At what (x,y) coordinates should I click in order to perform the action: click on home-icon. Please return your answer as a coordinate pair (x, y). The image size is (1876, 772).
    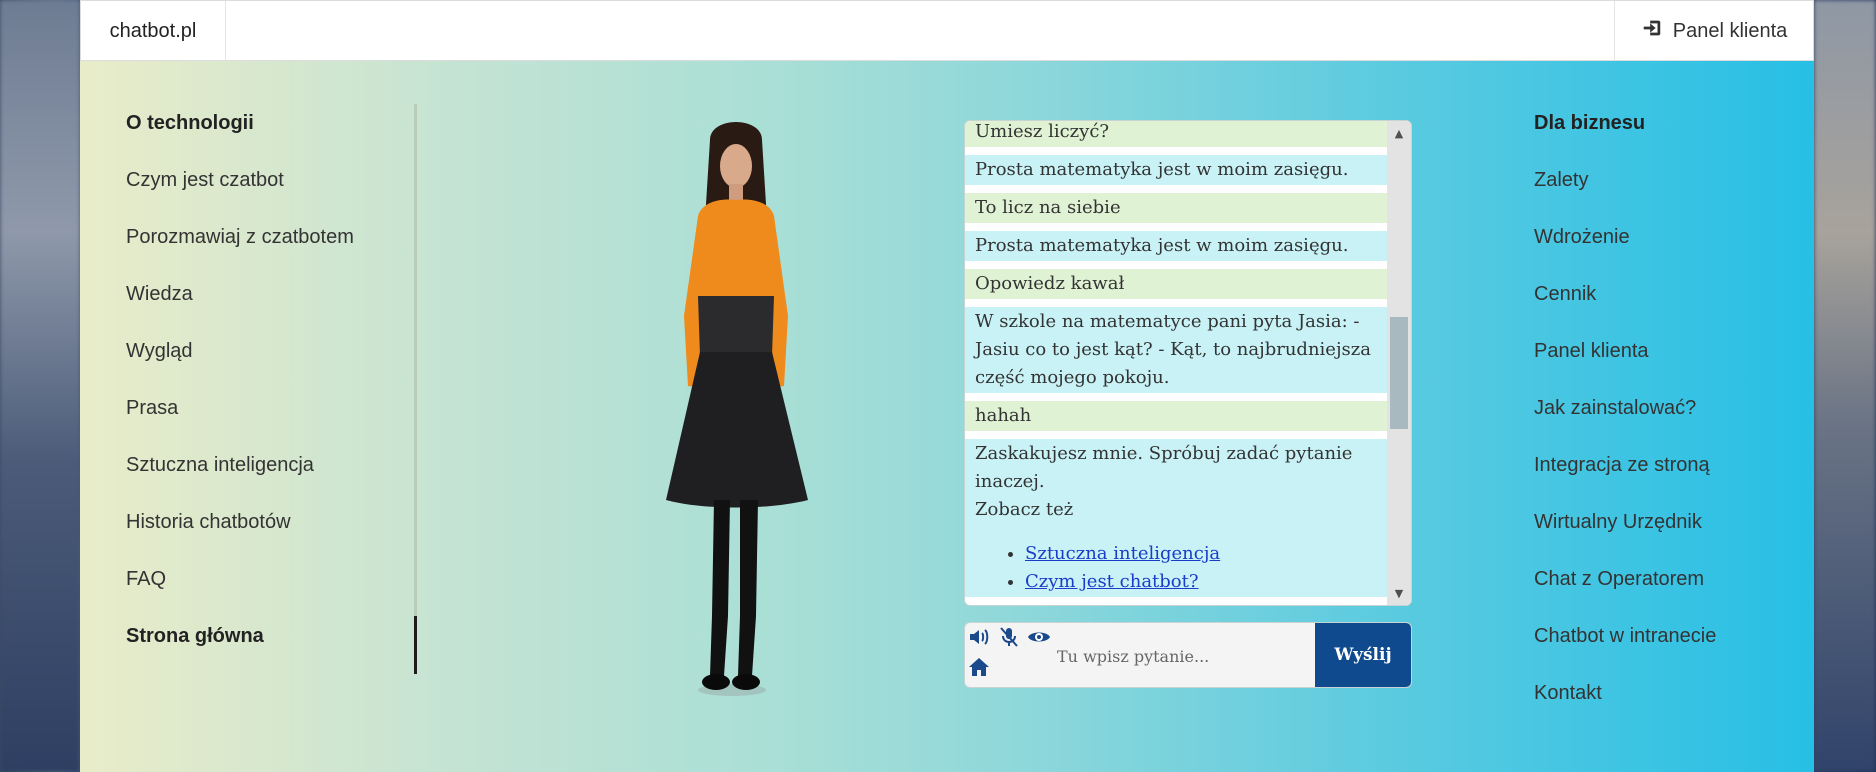
    Looking at the image, I should click on (979, 667).